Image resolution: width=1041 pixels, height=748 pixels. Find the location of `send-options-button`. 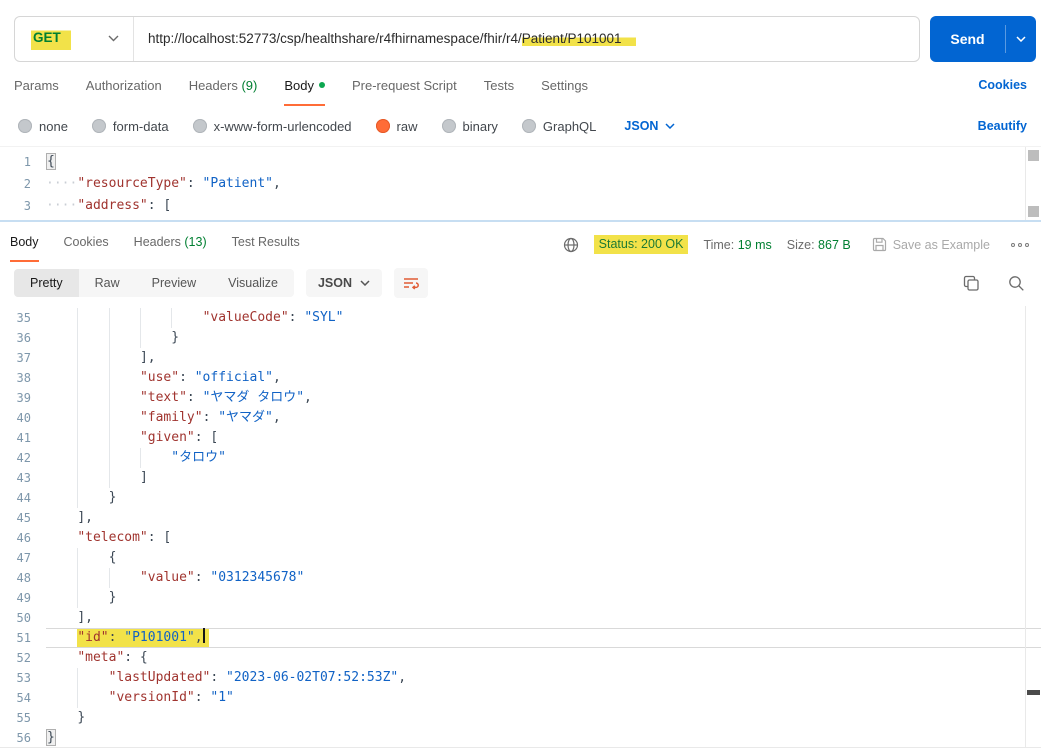

send-options-button is located at coordinates (1021, 38).